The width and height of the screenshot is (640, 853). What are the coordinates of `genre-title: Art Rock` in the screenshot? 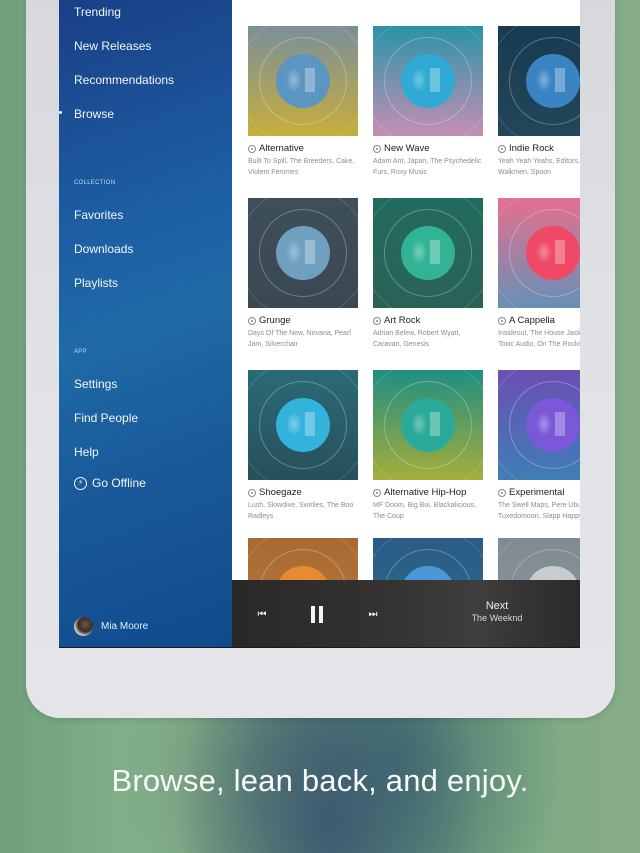 It's located at (428, 320).